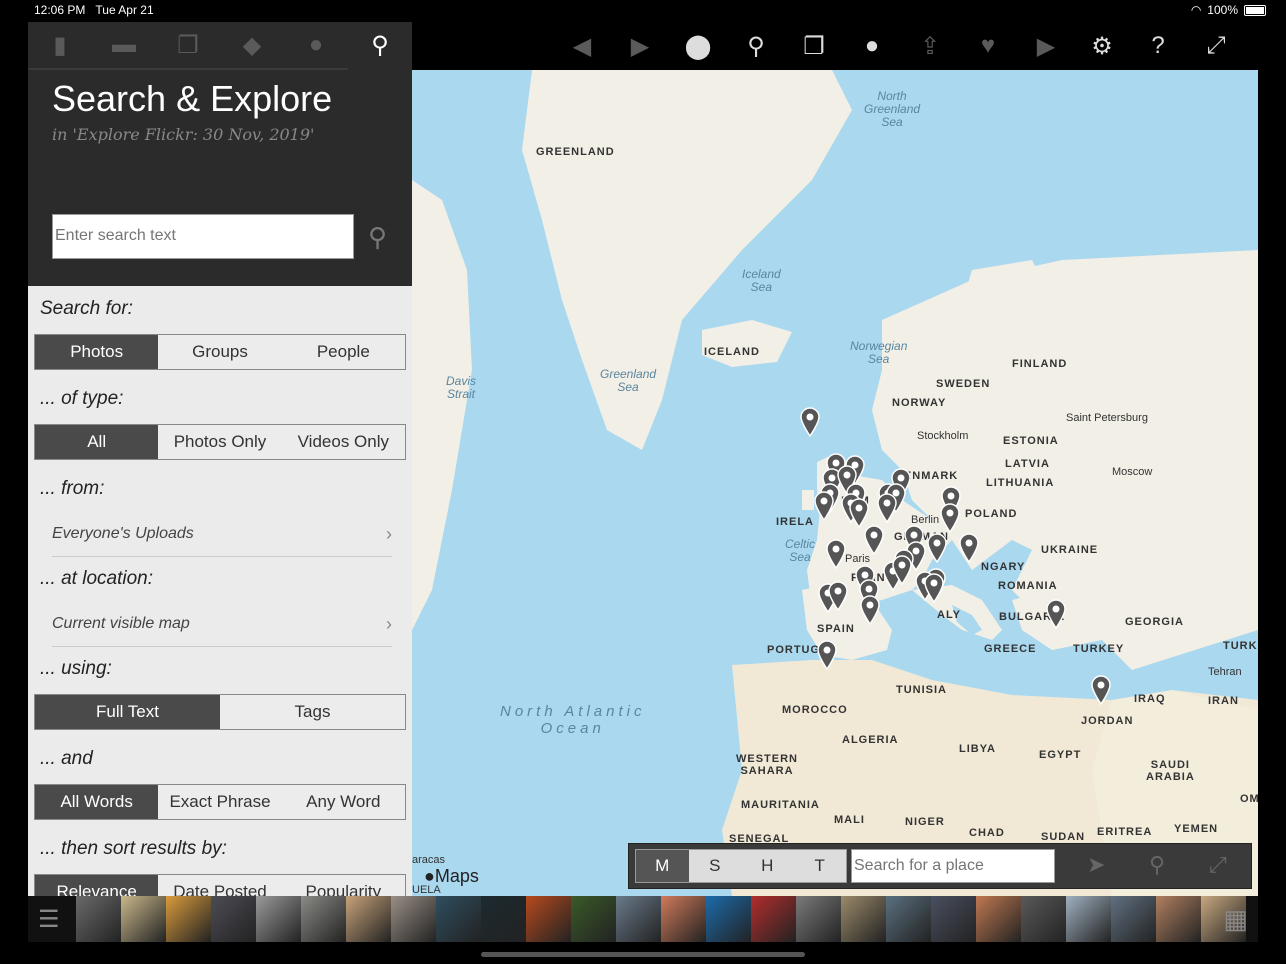  What do you see at coordinates (698, 46) in the screenshot?
I see `map-pin-icon: ⬤` at bounding box center [698, 46].